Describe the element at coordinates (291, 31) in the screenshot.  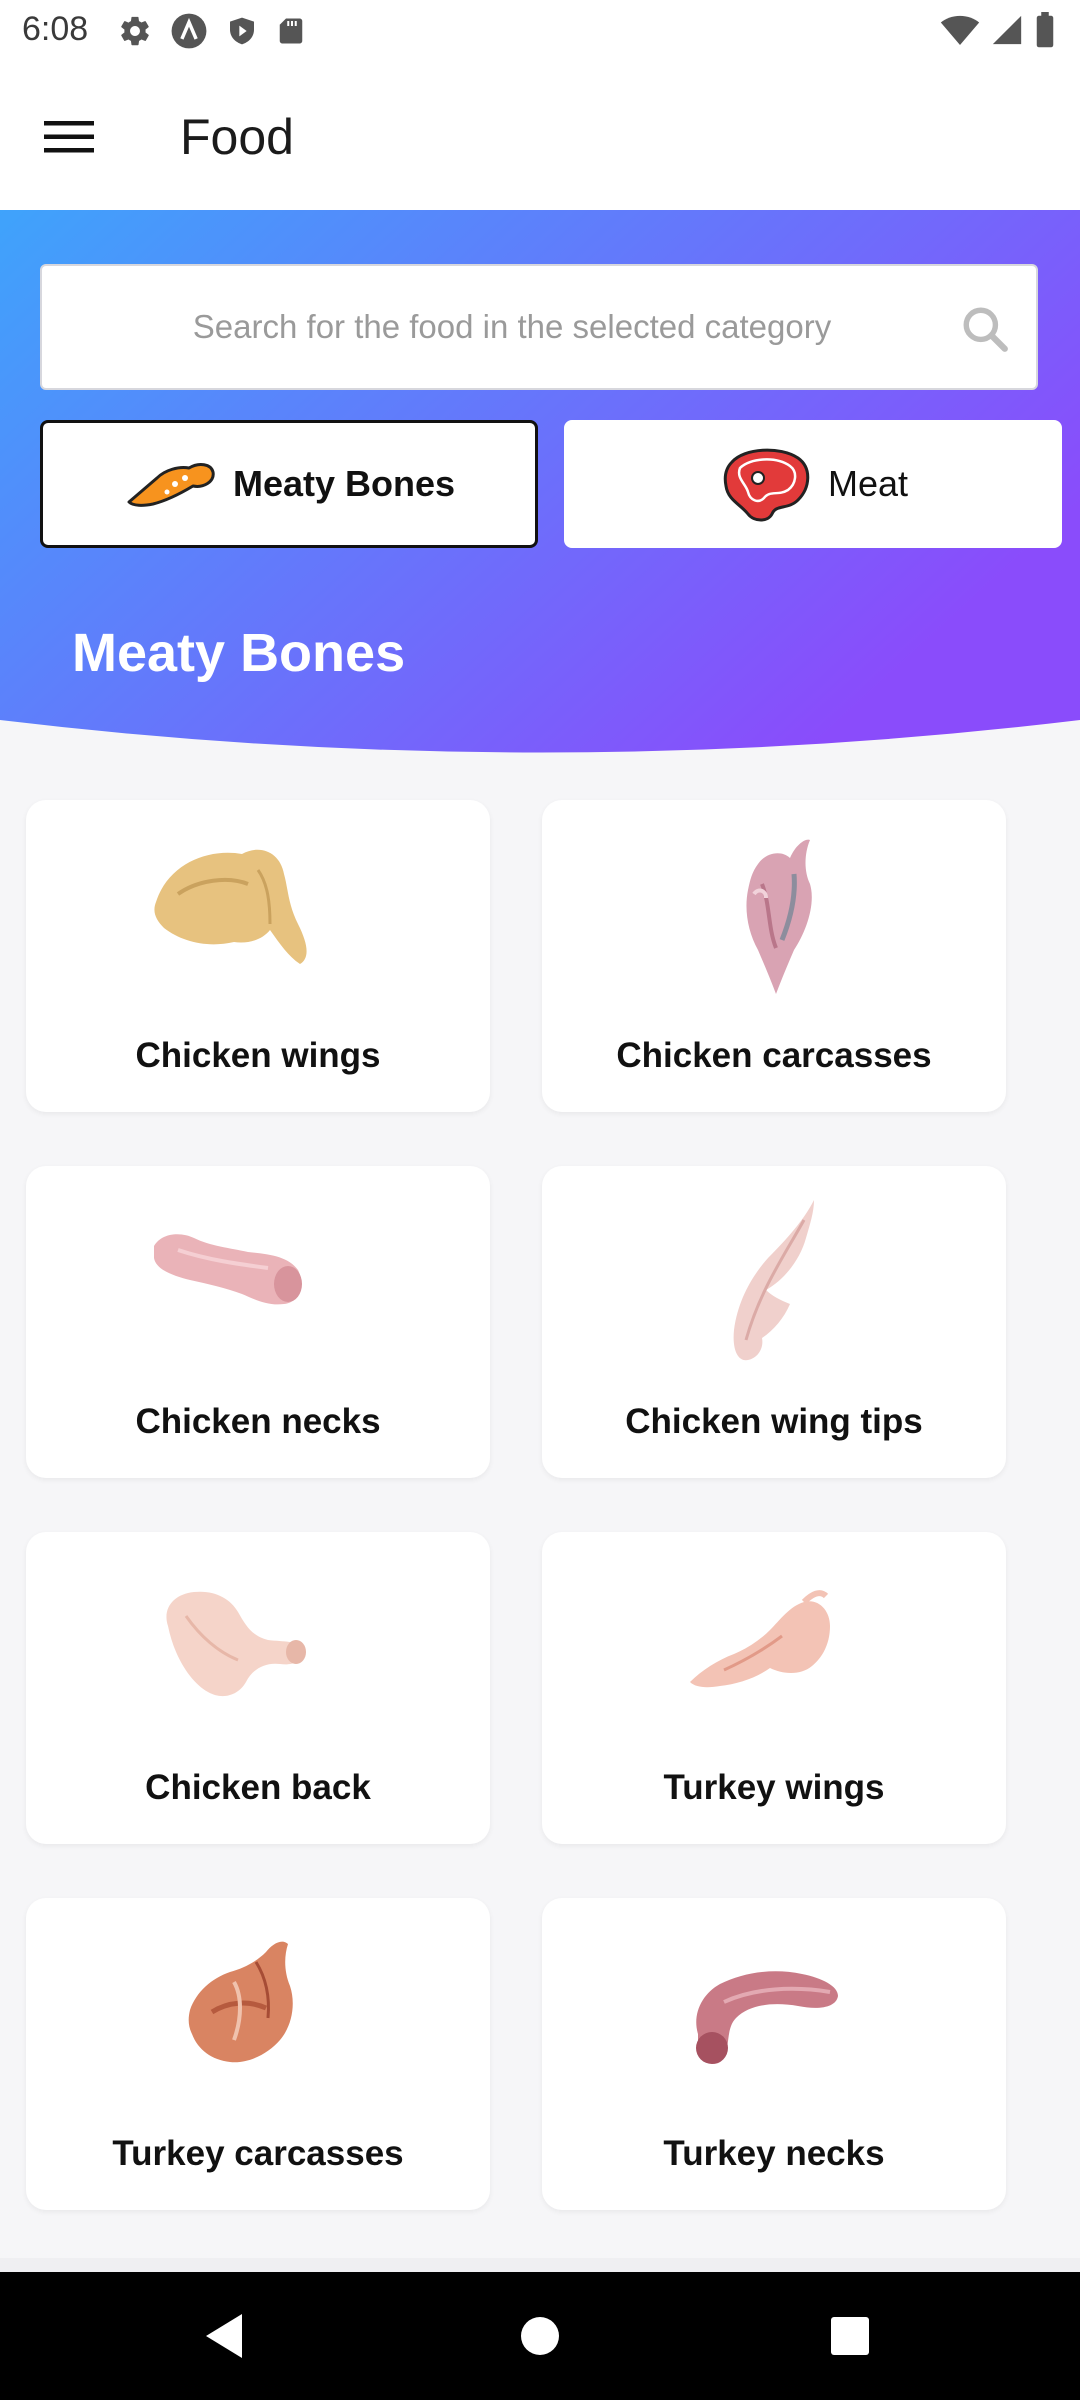
I see `sd-card-icon` at that location.